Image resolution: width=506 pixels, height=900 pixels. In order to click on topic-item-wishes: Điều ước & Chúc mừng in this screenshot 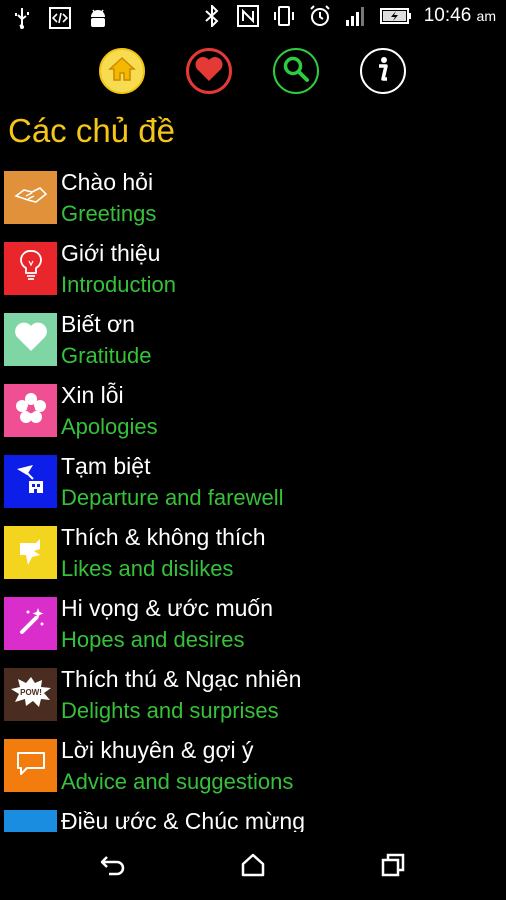, I will do `click(253, 819)`.